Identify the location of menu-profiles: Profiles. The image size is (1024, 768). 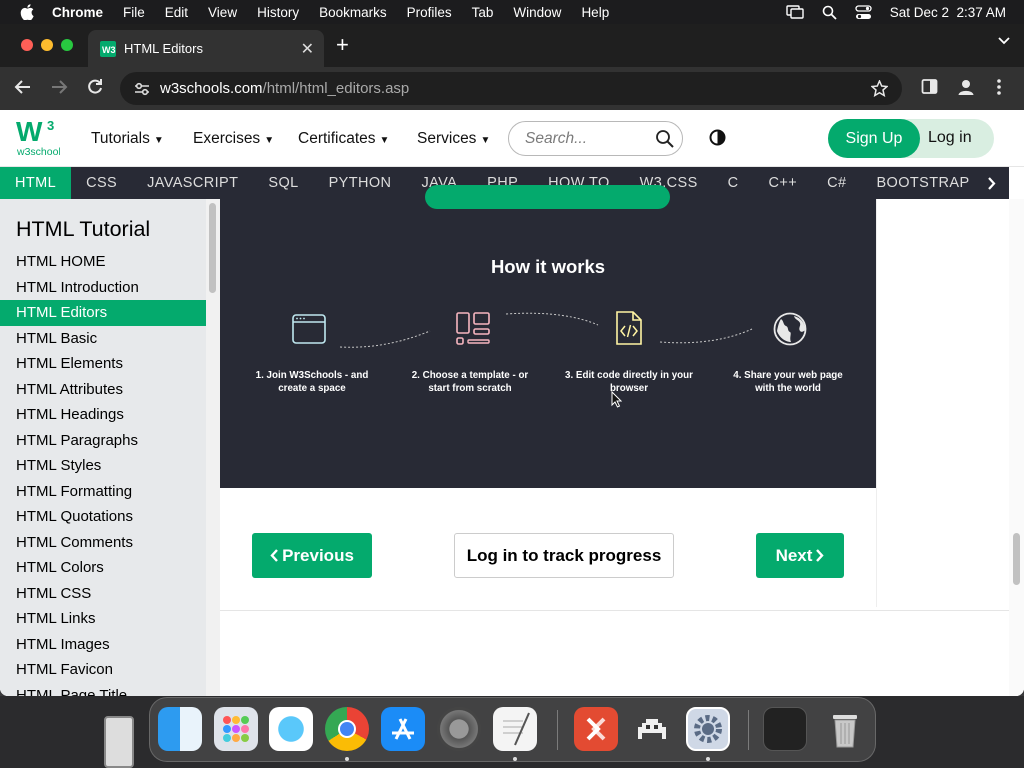
(429, 12).